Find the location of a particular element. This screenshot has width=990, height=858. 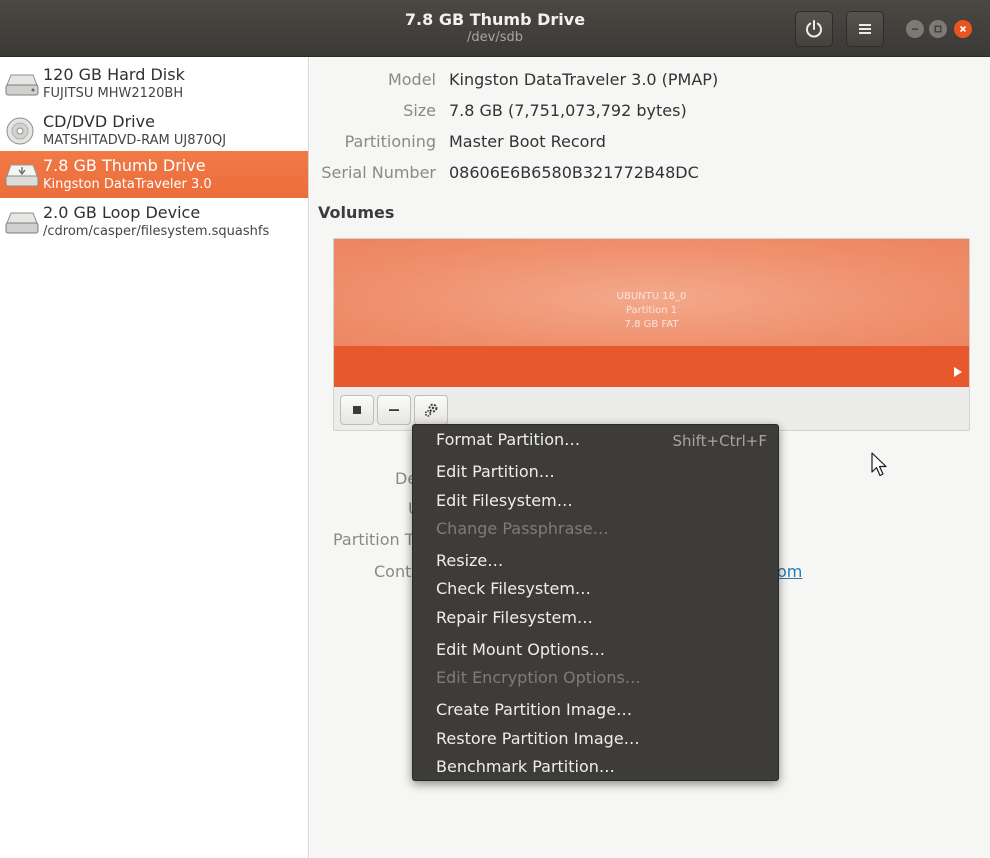

model-value: Kingston DataTraveler 3.0 (PMAP) is located at coordinates (584, 79).